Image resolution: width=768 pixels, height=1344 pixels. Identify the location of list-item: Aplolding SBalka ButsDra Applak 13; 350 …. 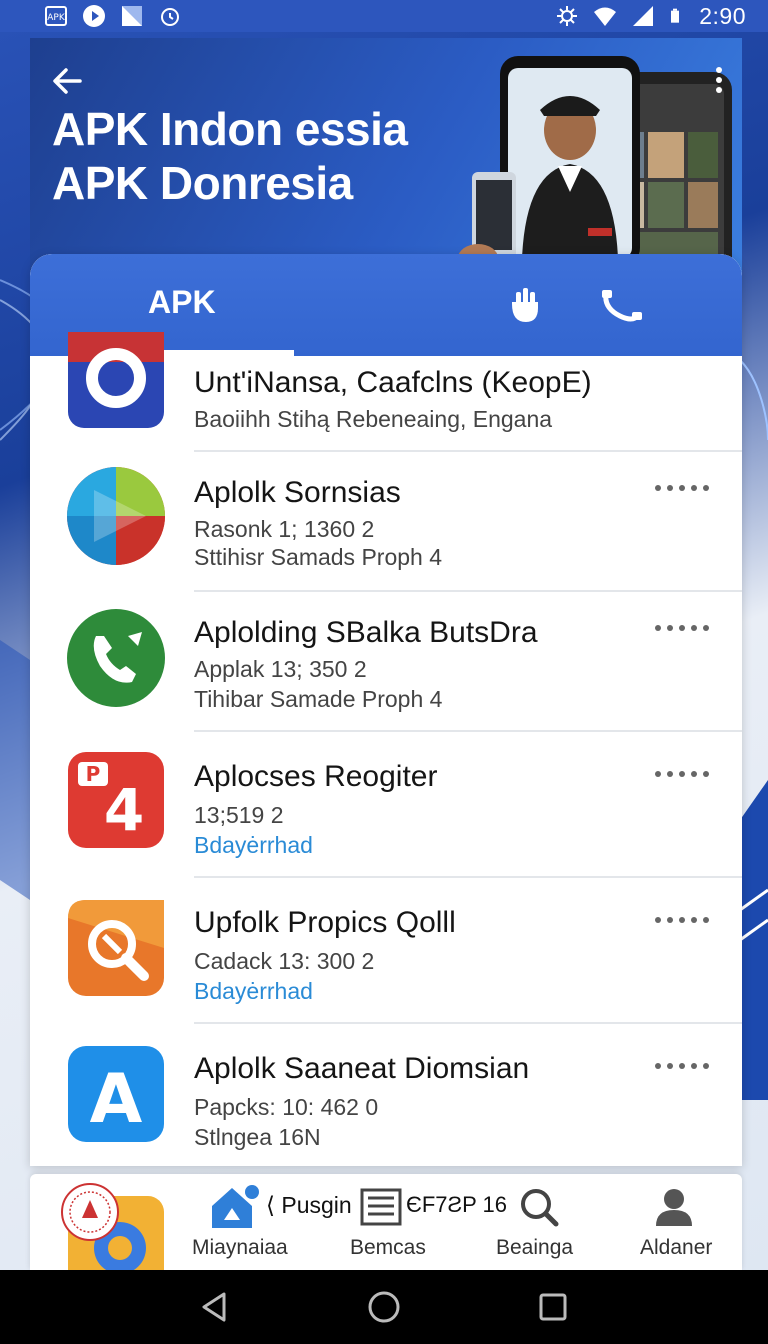
(386, 662).